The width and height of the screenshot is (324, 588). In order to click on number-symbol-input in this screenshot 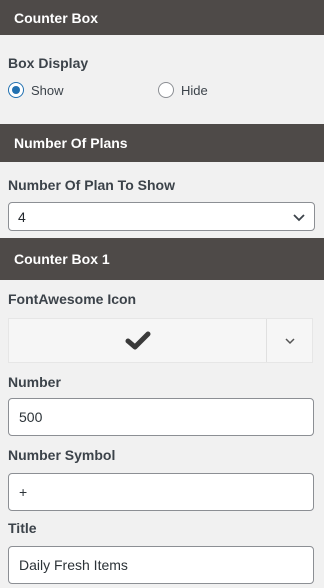, I will do `click(161, 492)`.